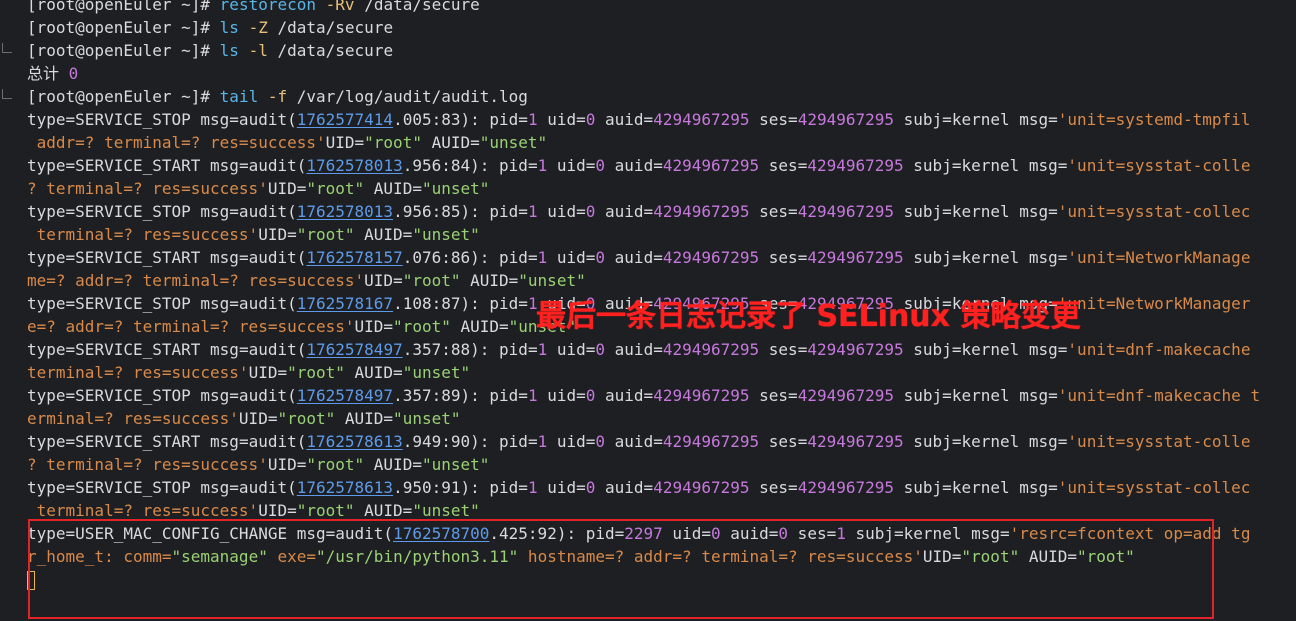  What do you see at coordinates (176, 142) in the screenshot?
I see `audit-msg-tail: addr=? terminal=? res=success'` at bounding box center [176, 142].